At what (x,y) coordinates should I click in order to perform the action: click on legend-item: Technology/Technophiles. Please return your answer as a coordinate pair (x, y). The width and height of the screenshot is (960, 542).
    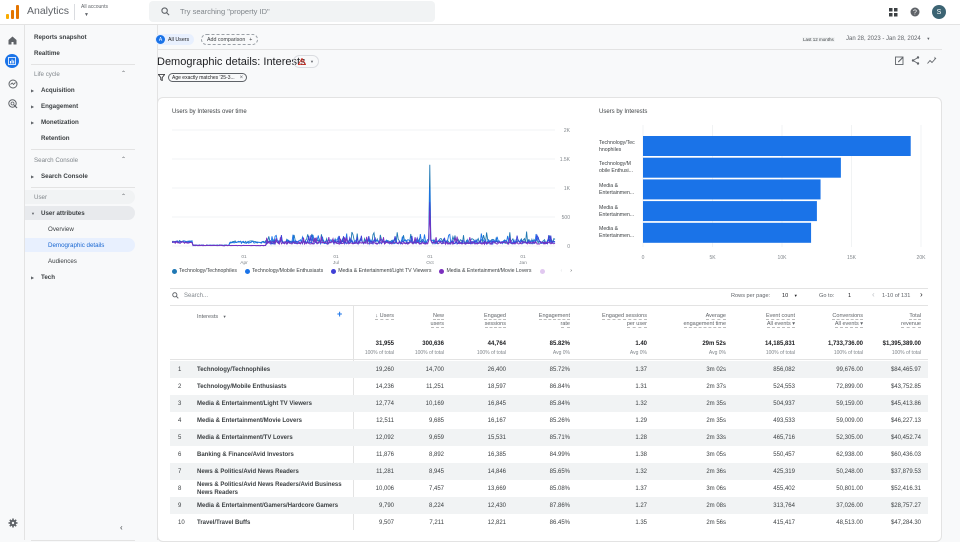
    Looking at the image, I should click on (204, 271).